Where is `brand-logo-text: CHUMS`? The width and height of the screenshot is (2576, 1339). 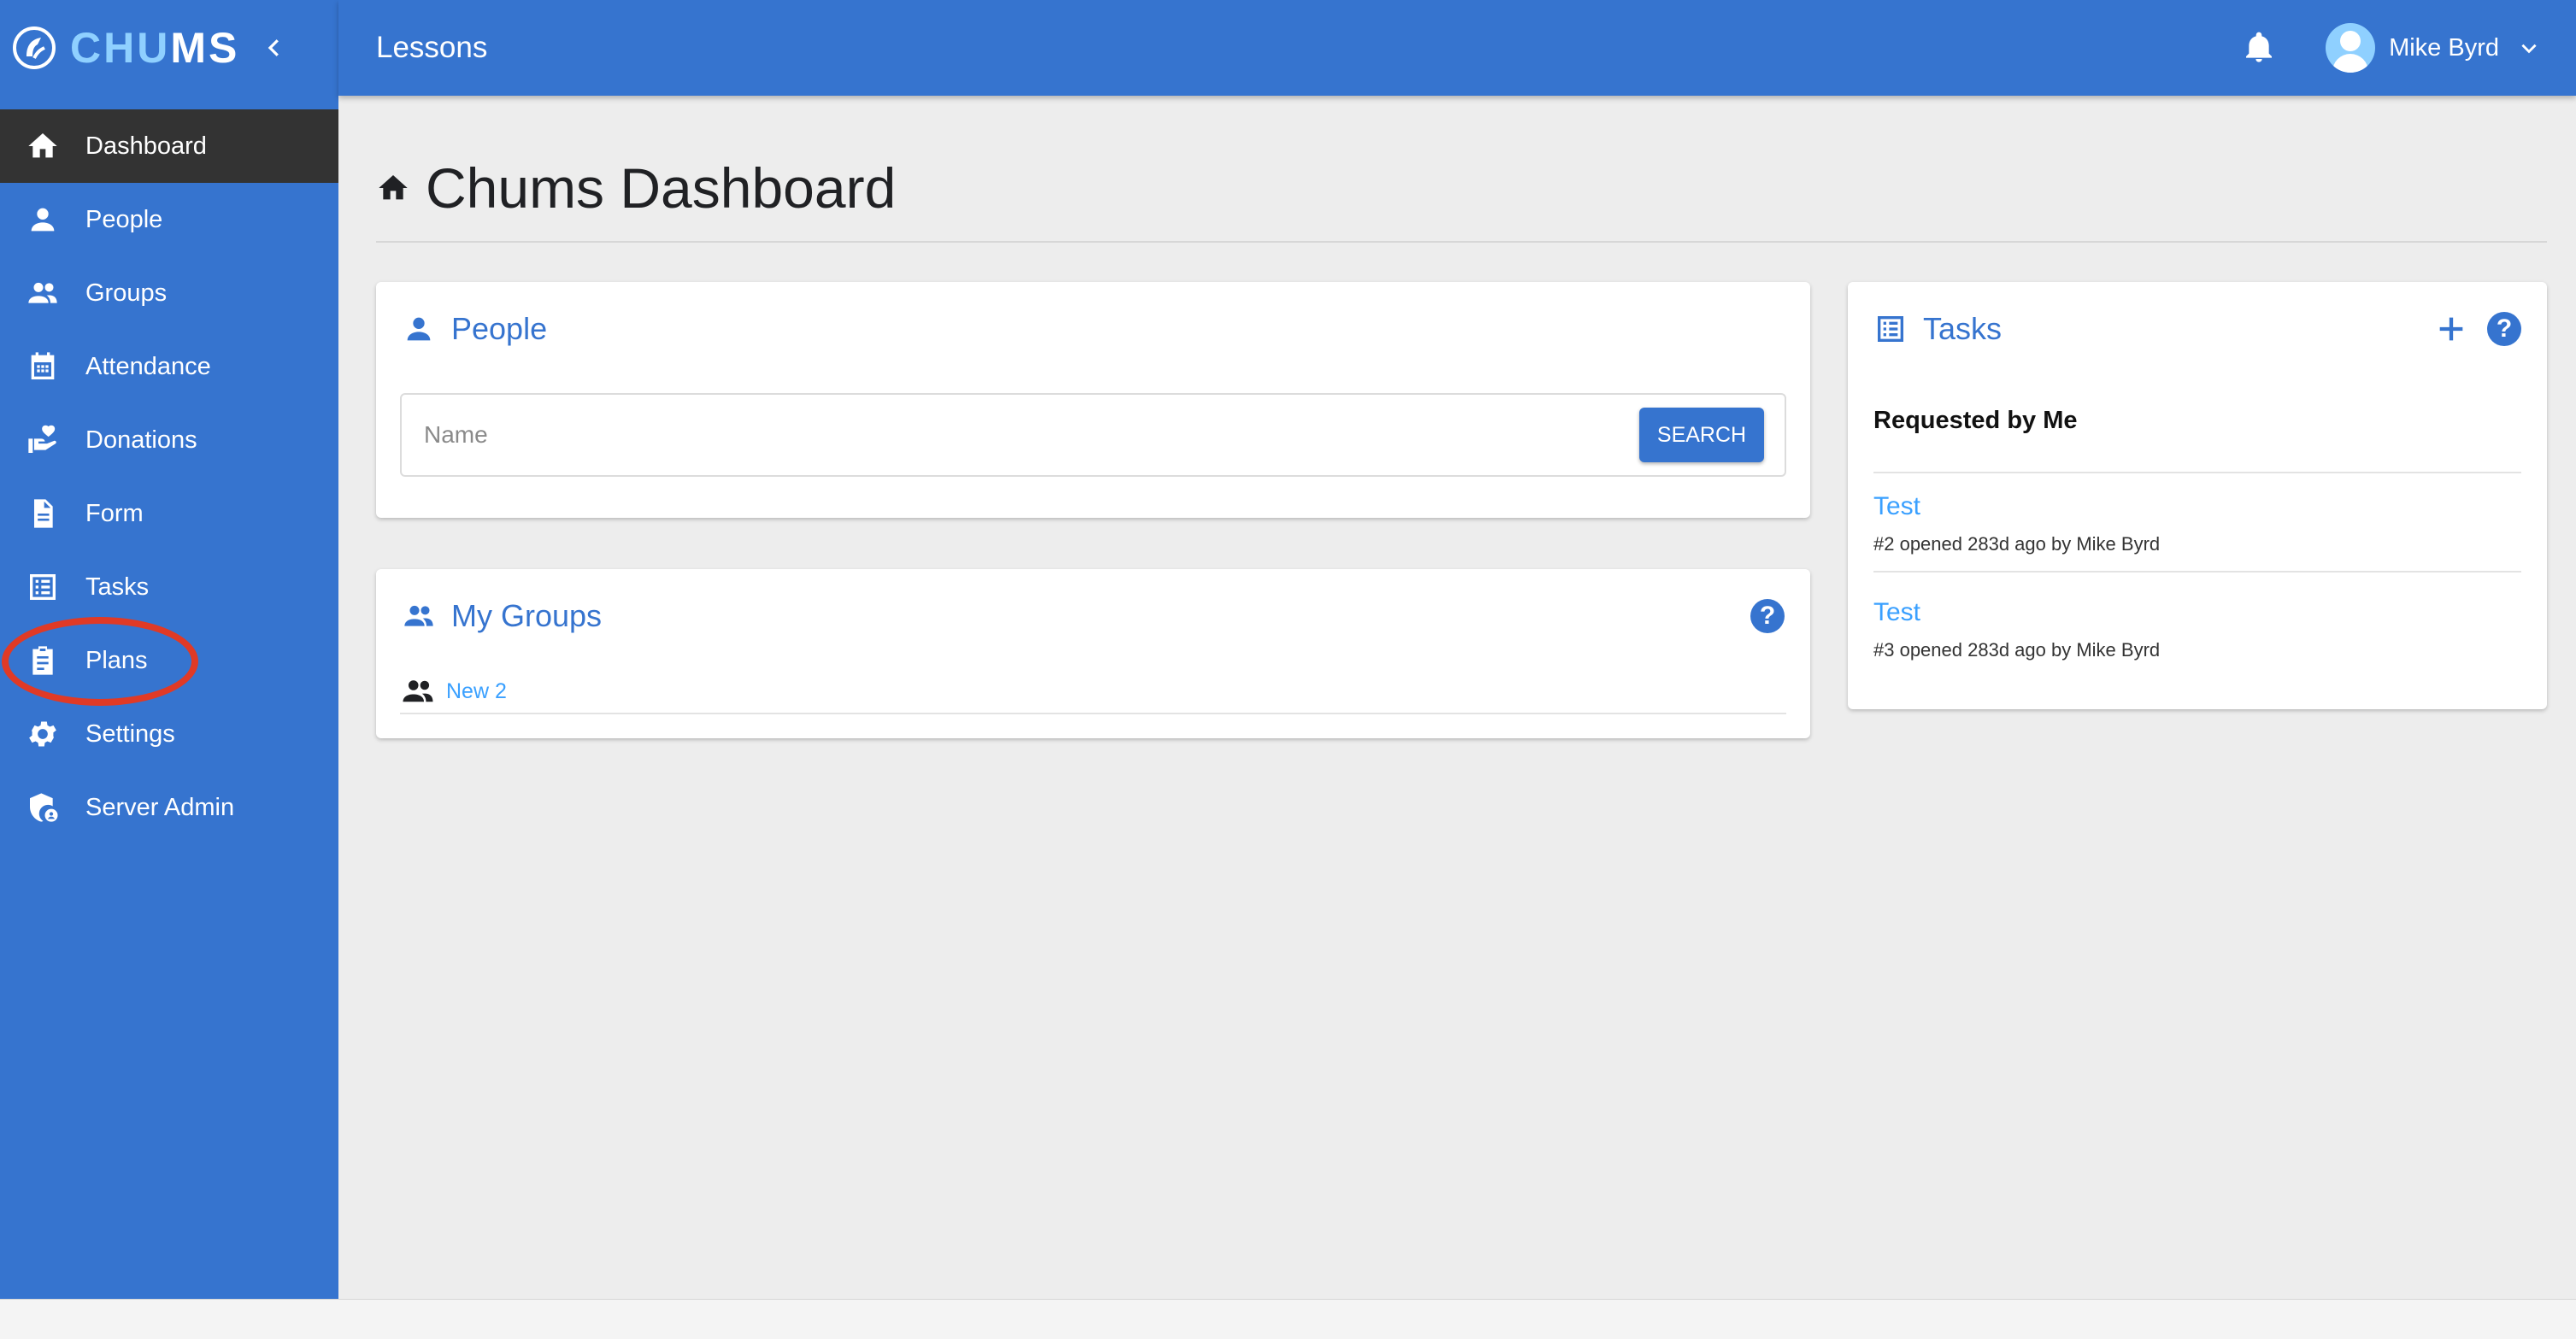 brand-logo-text: CHUMS is located at coordinates (155, 48).